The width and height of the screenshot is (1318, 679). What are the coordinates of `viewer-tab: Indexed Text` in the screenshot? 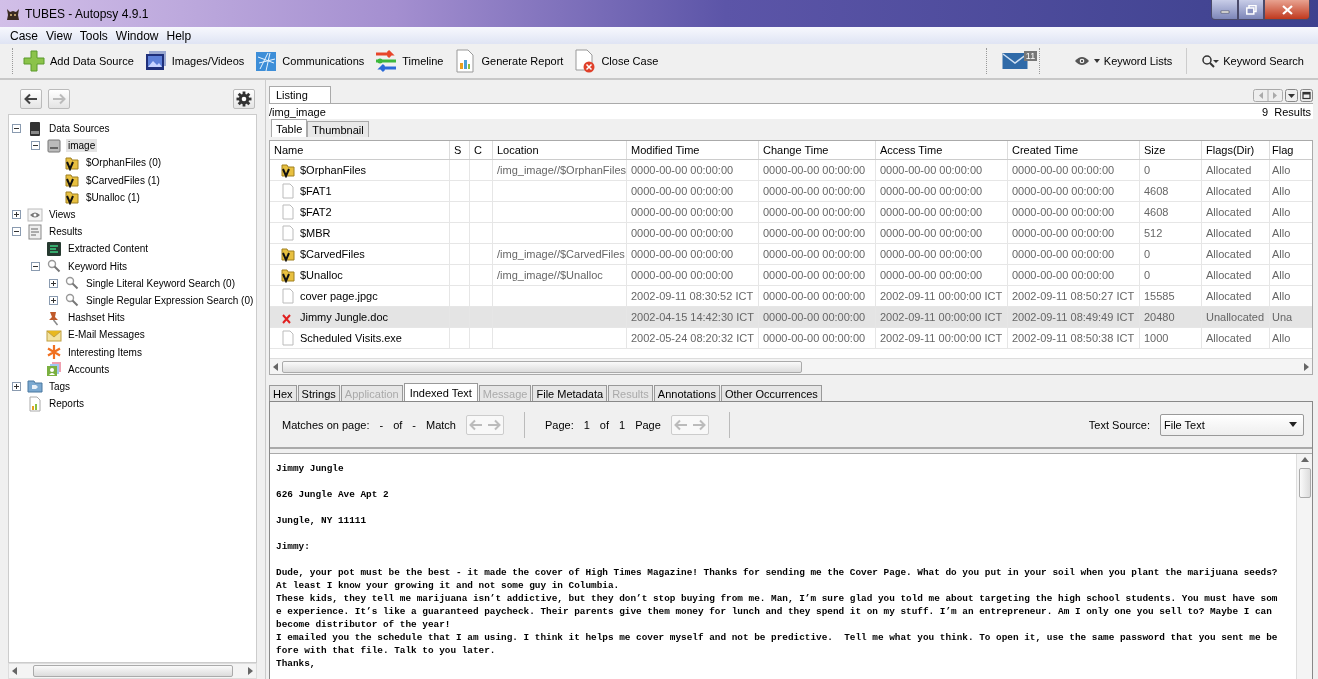 It's located at (440, 392).